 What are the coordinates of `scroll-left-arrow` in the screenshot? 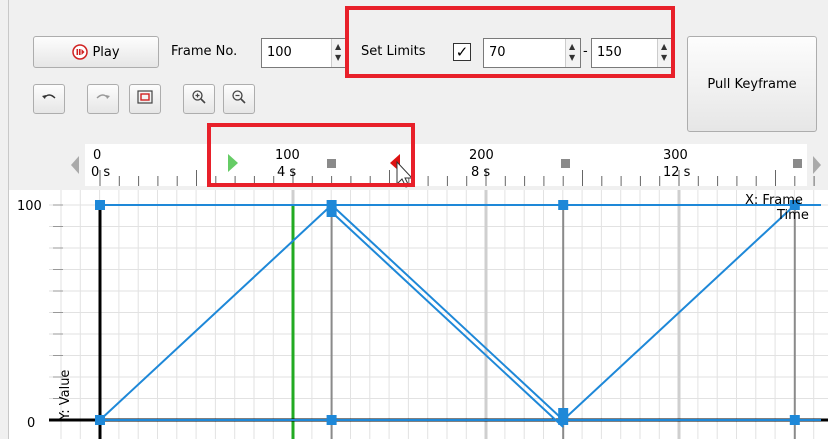 It's located at (75, 165).